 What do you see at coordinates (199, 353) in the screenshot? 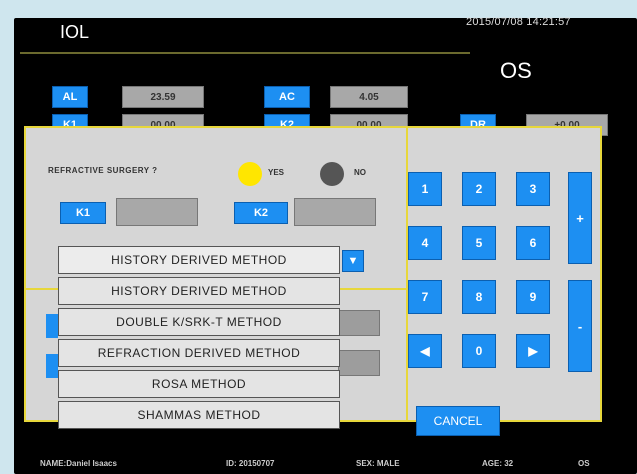
I see `method-option: REFRACTION DERIVED METHOD` at bounding box center [199, 353].